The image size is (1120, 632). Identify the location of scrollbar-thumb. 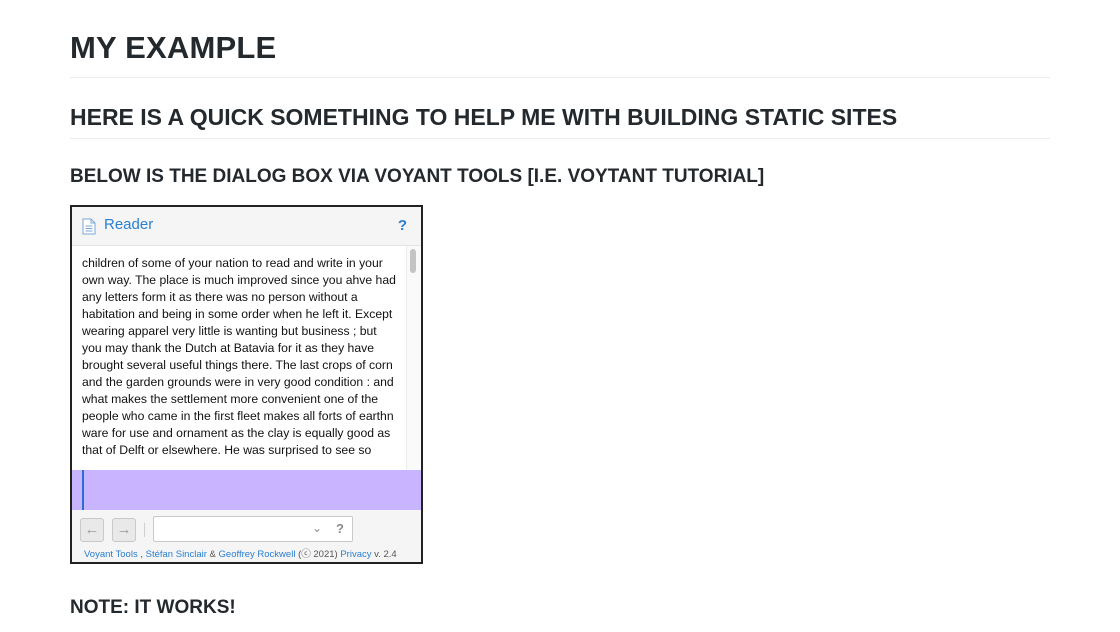
(413, 261).